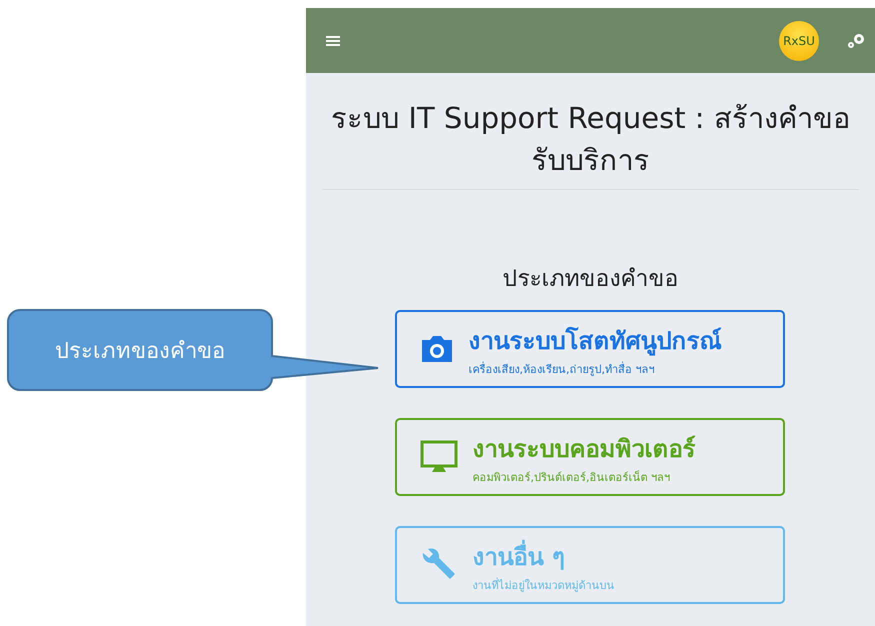 The image size is (875, 626). Describe the element at coordinates (438, 457) in the screenshot. I see `monitor-icon` at that location.